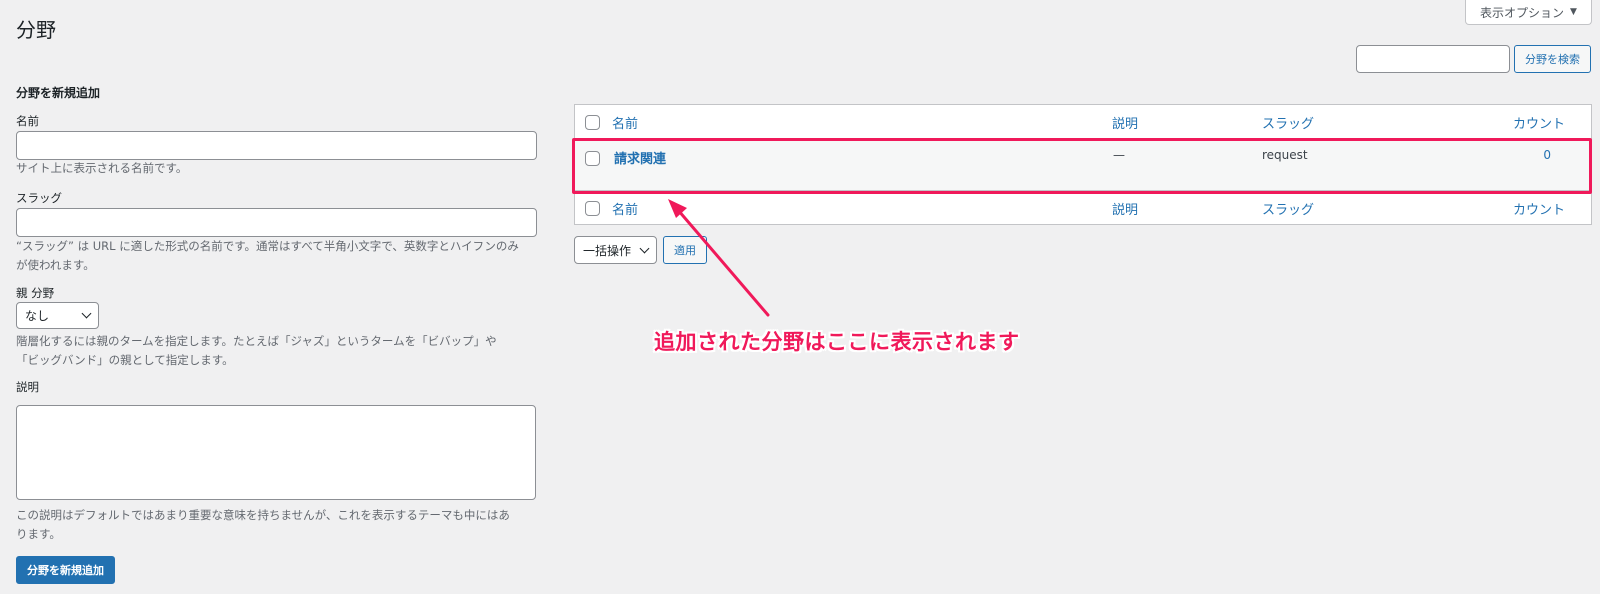  I want to click on annotation-arrow-icon, so click(719, 258).